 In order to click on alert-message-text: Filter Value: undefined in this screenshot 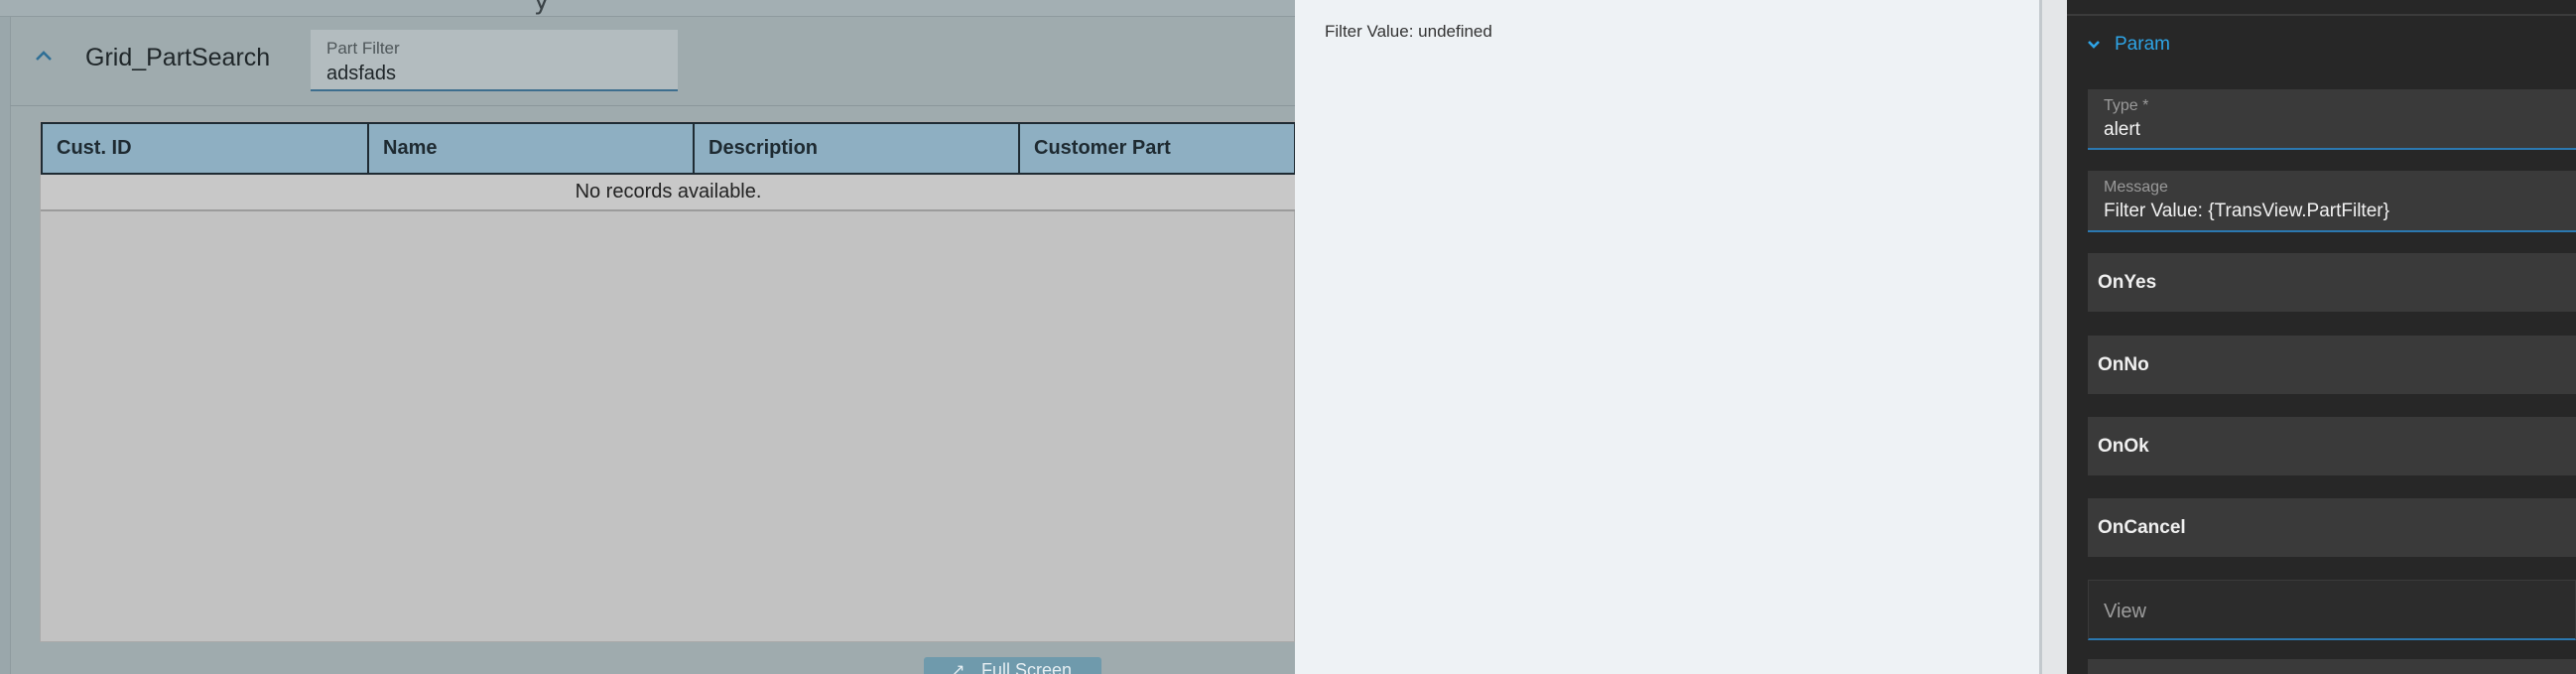, I will do `click(1409, 32)`.